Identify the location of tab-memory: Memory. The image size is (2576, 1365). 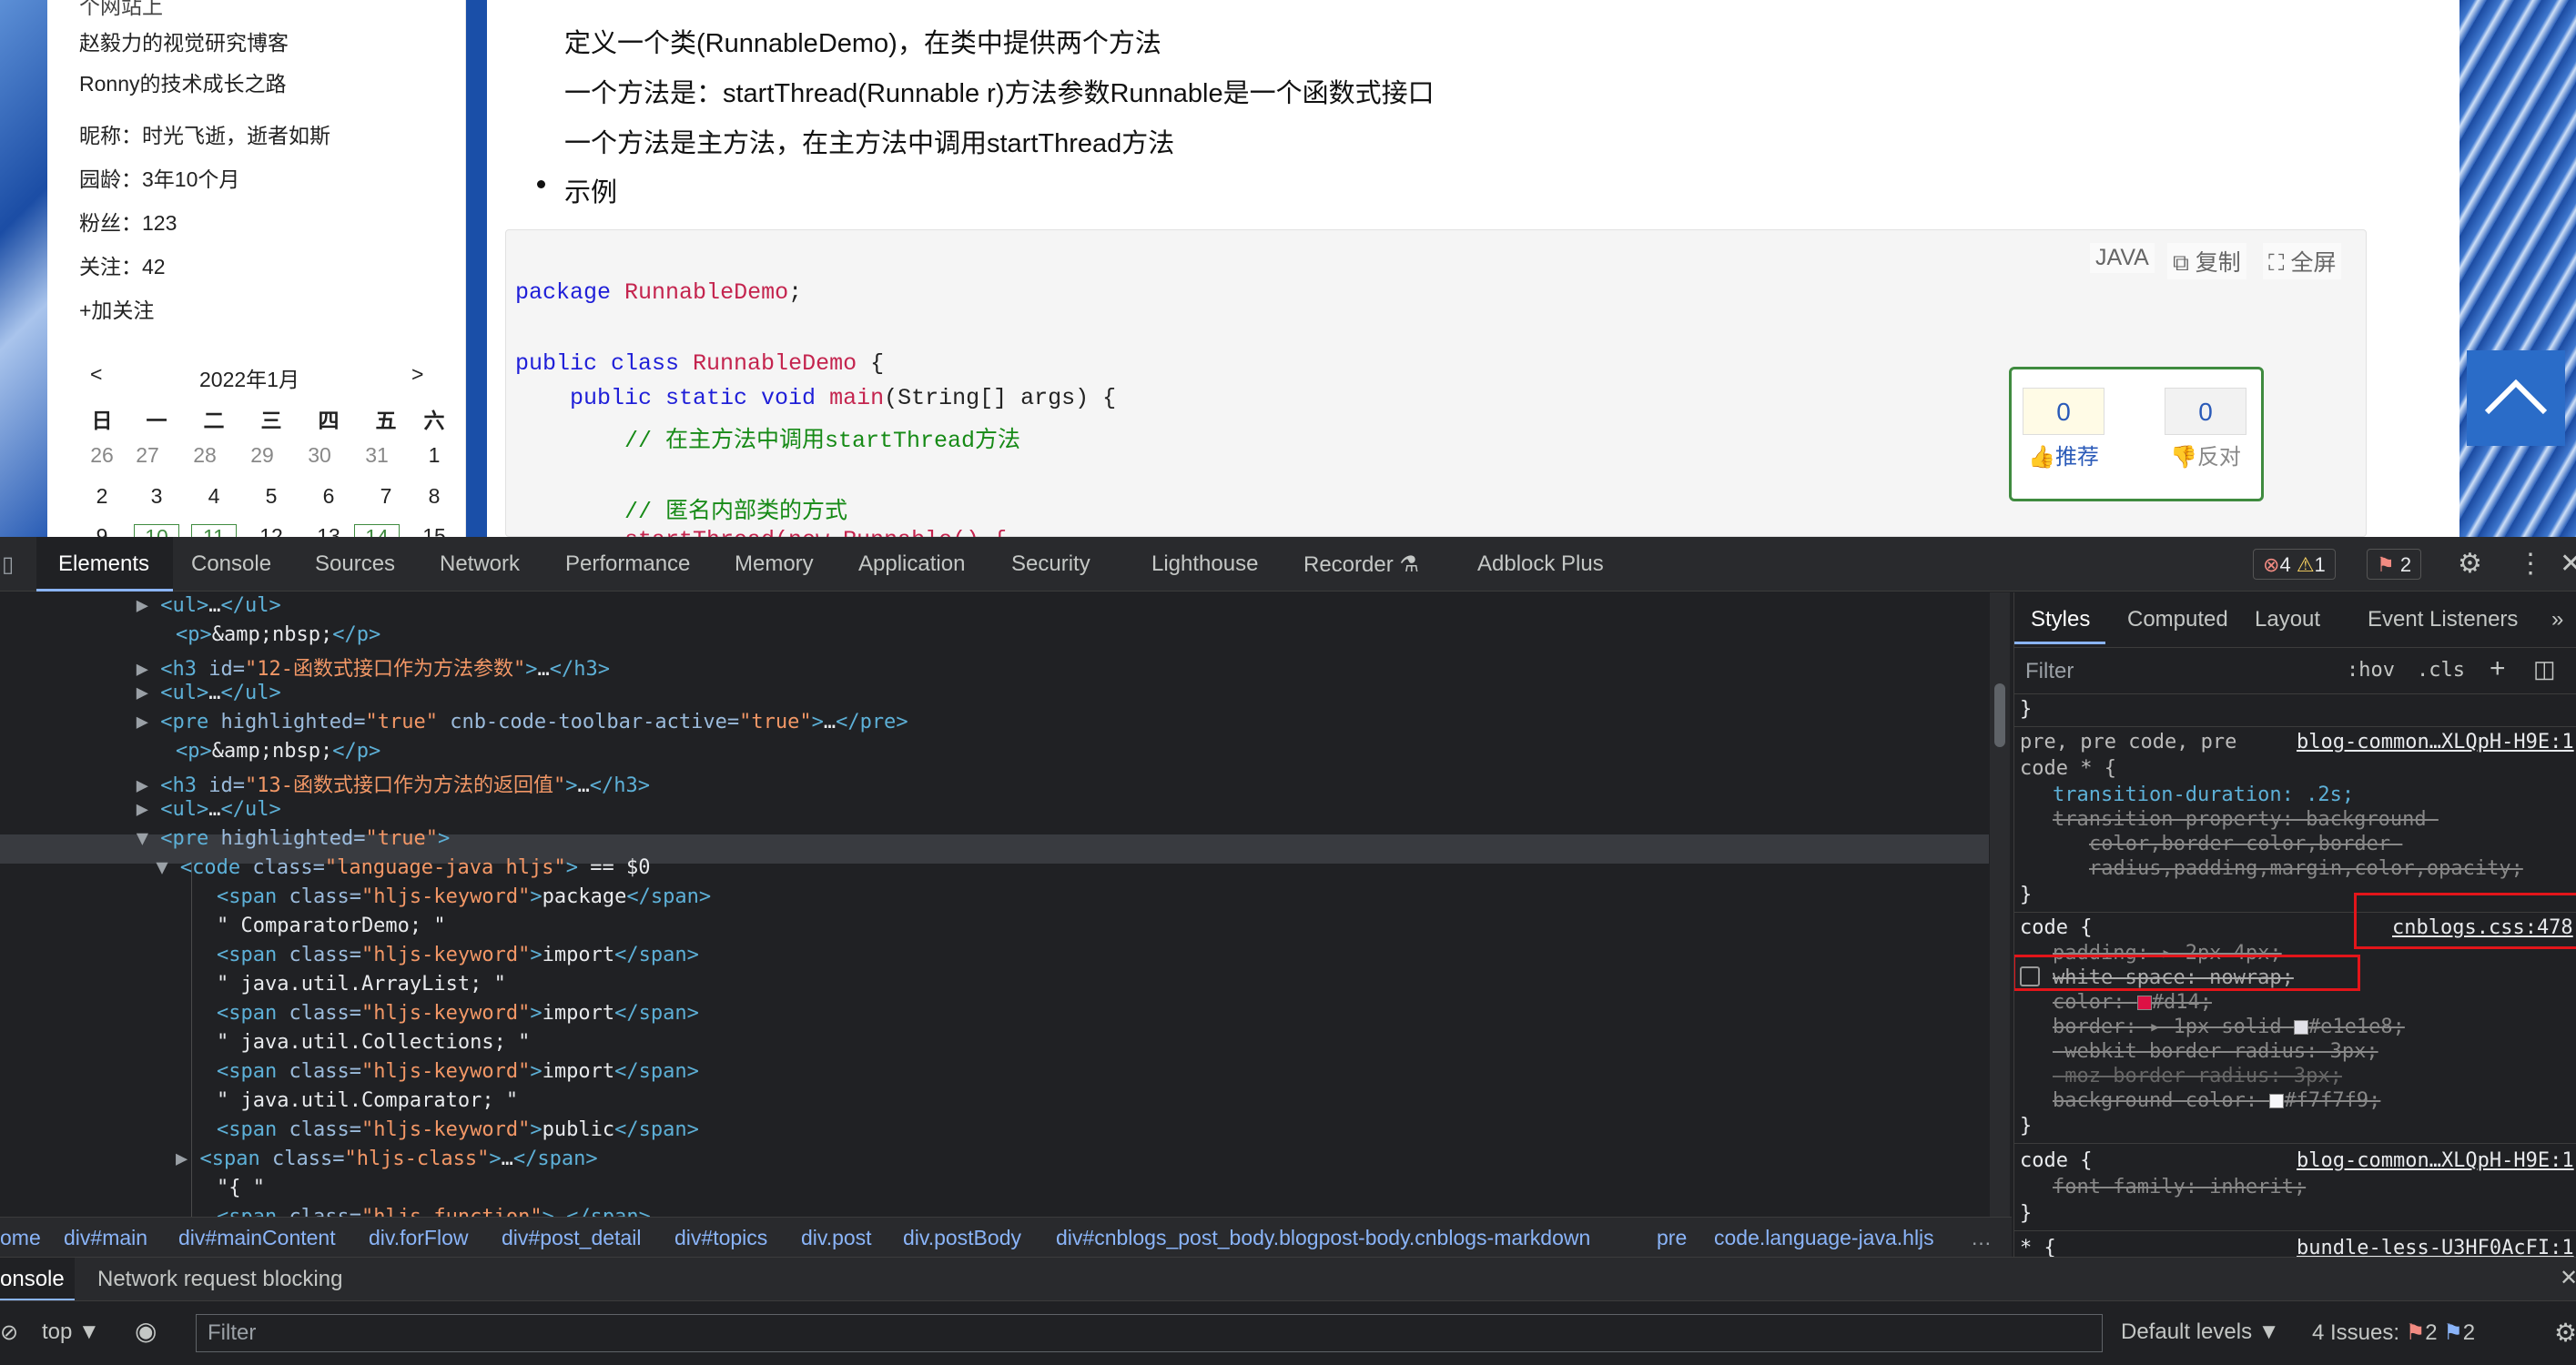
(774, 564).